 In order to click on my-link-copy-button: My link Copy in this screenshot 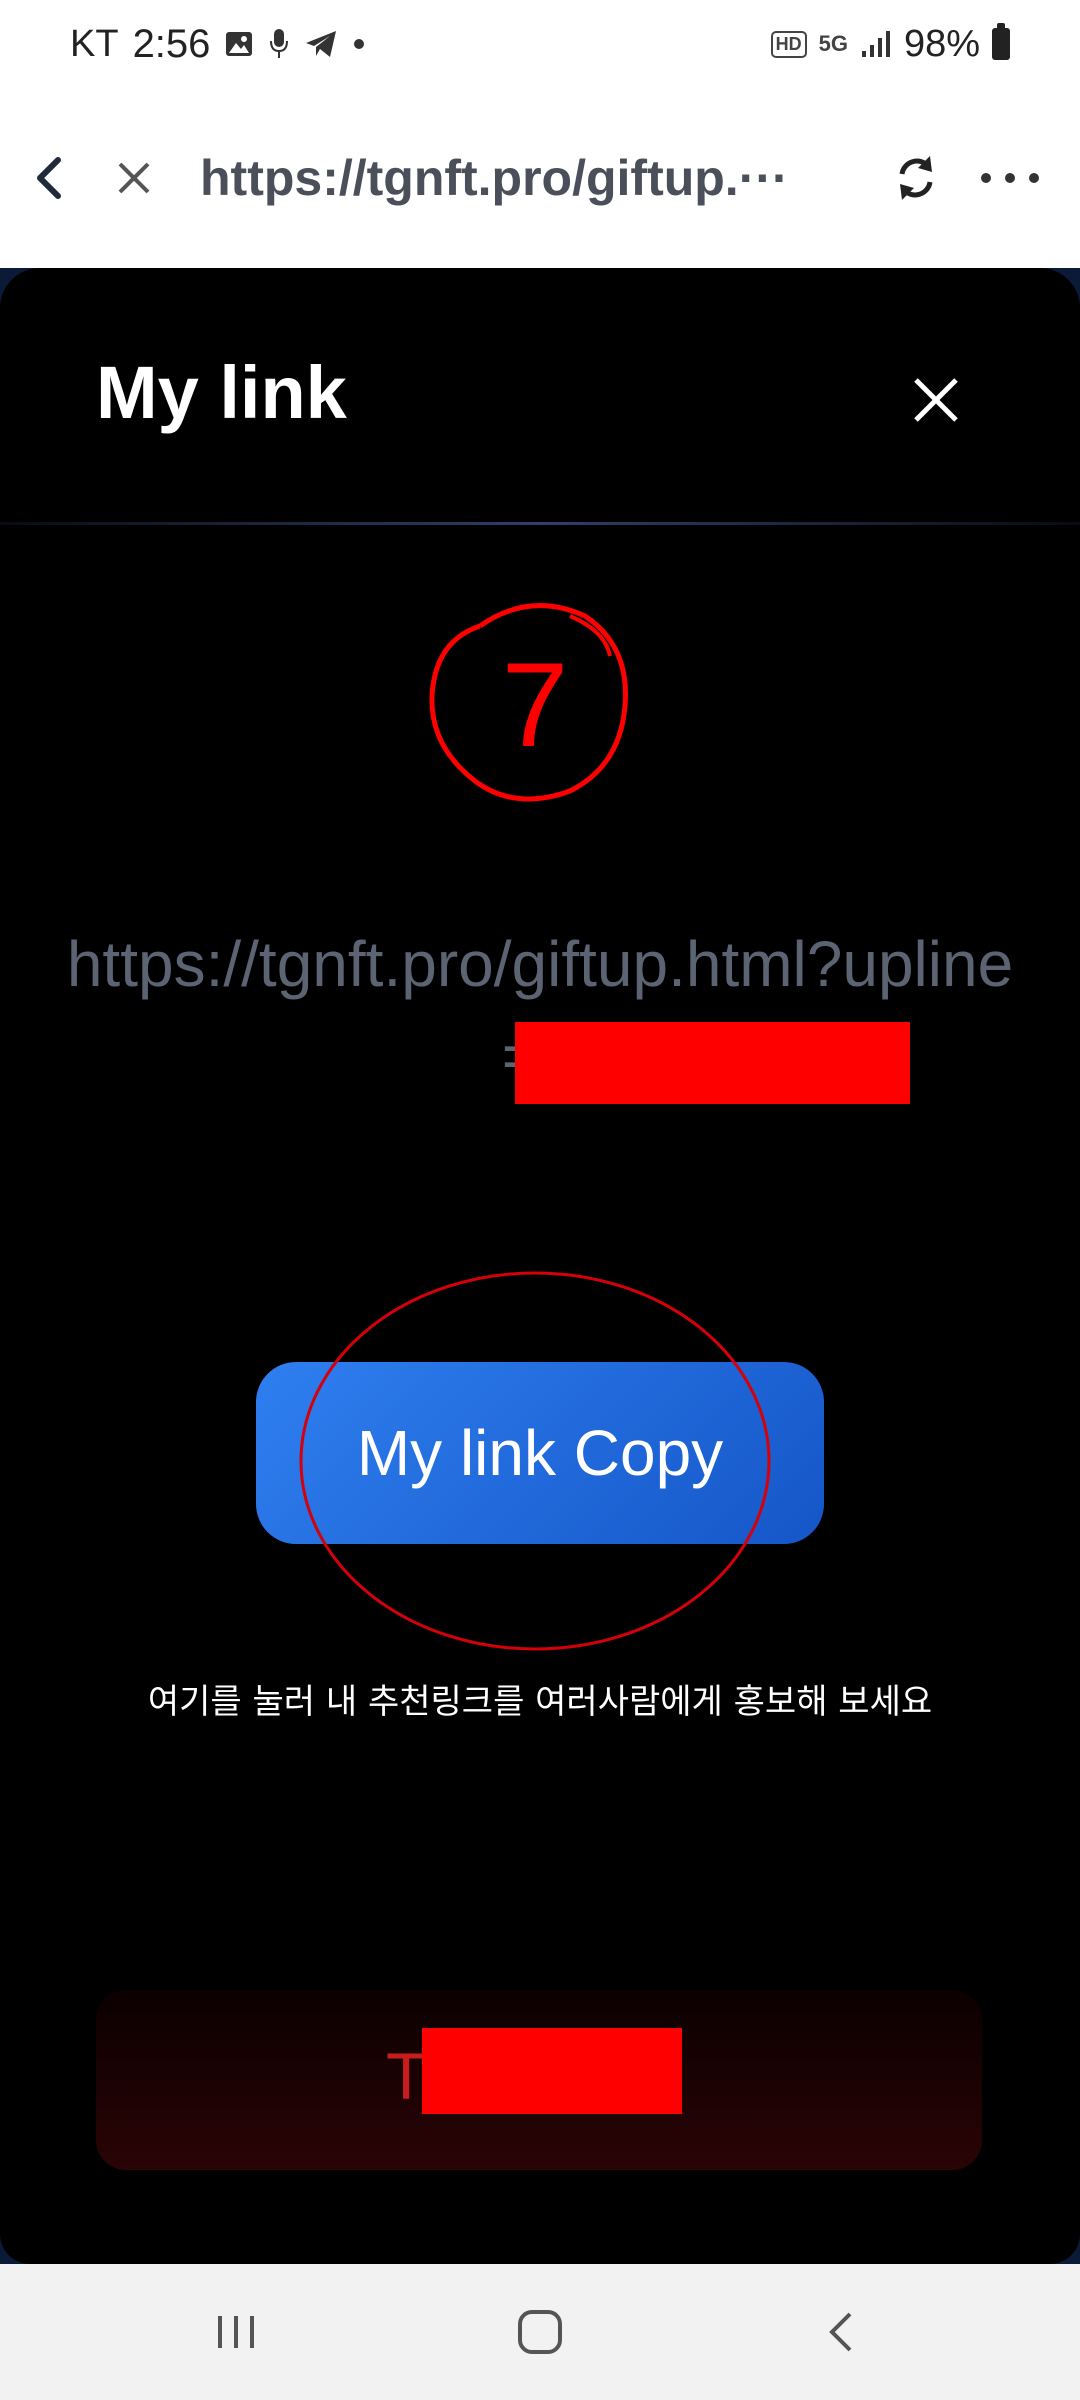, I will do `click(540, 1453)`.